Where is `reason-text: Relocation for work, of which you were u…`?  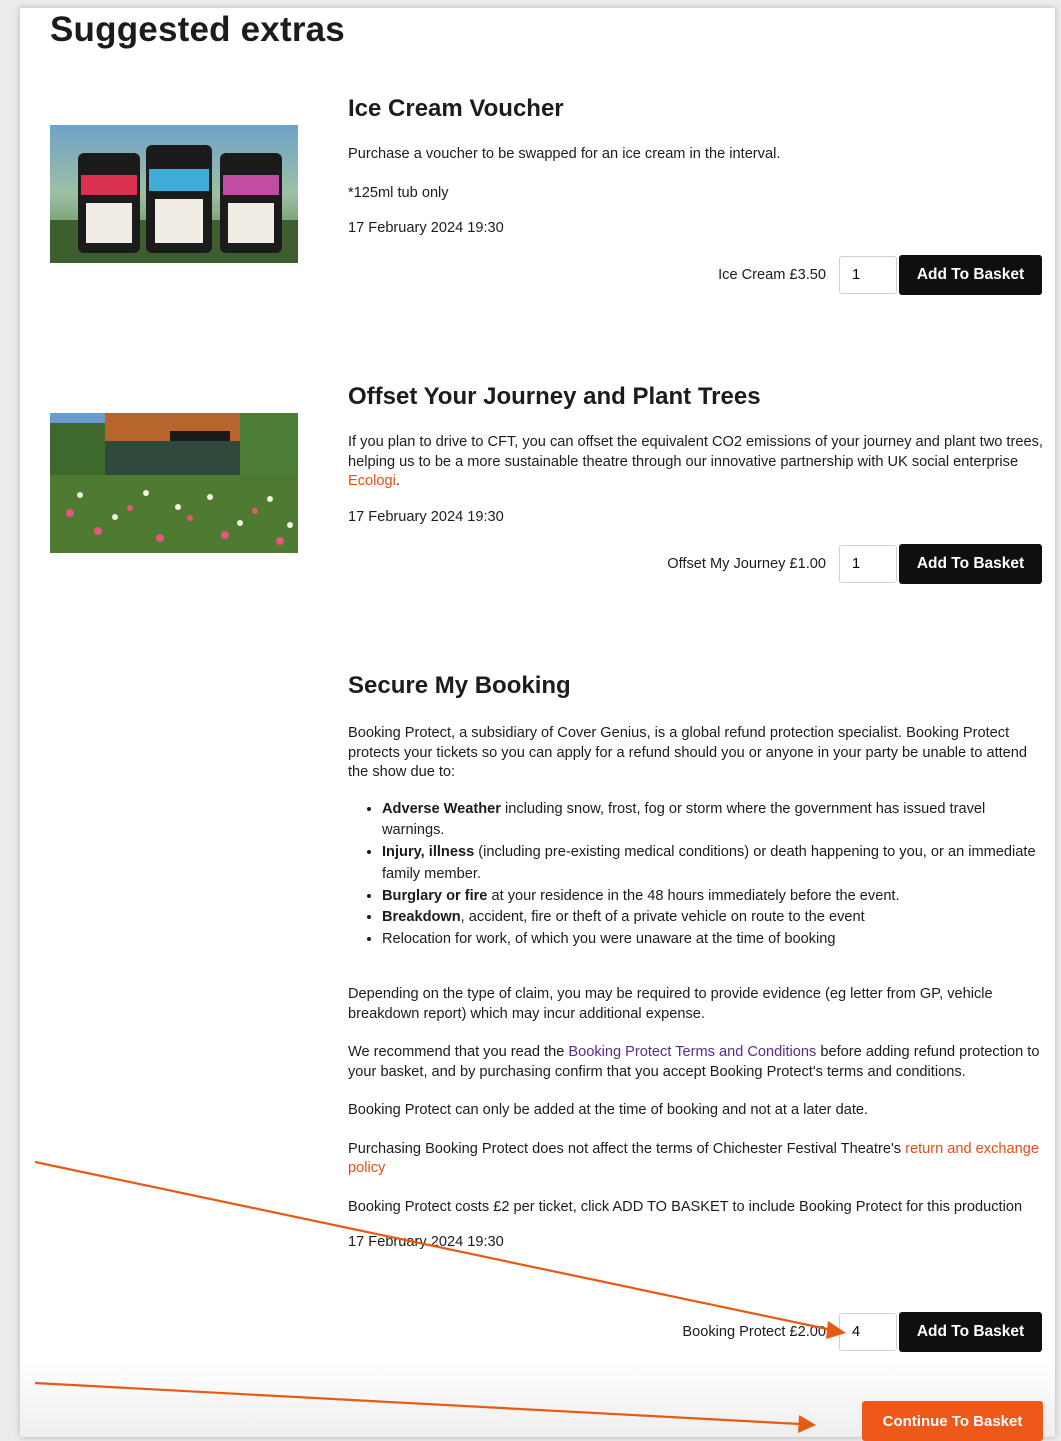
reason-text: Relocation for work, of which you were u… is located at coordinates (609, 939).